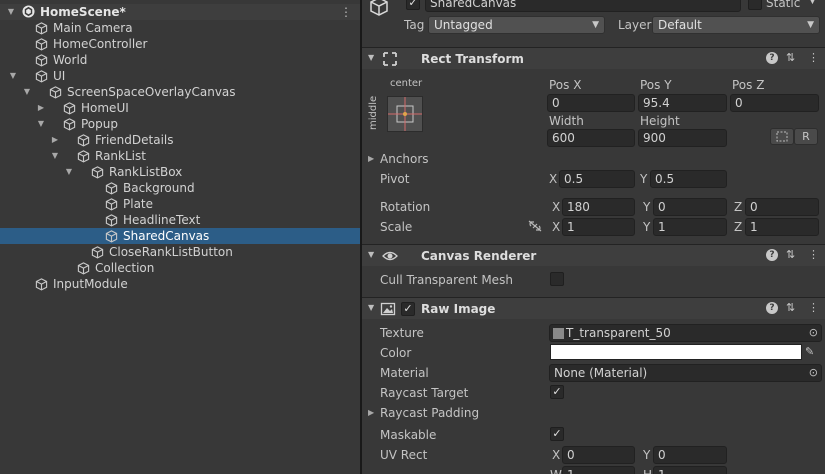 The image size is (825, 474). I want to click on texture-value: T_transparent_50, so click(618, 333).